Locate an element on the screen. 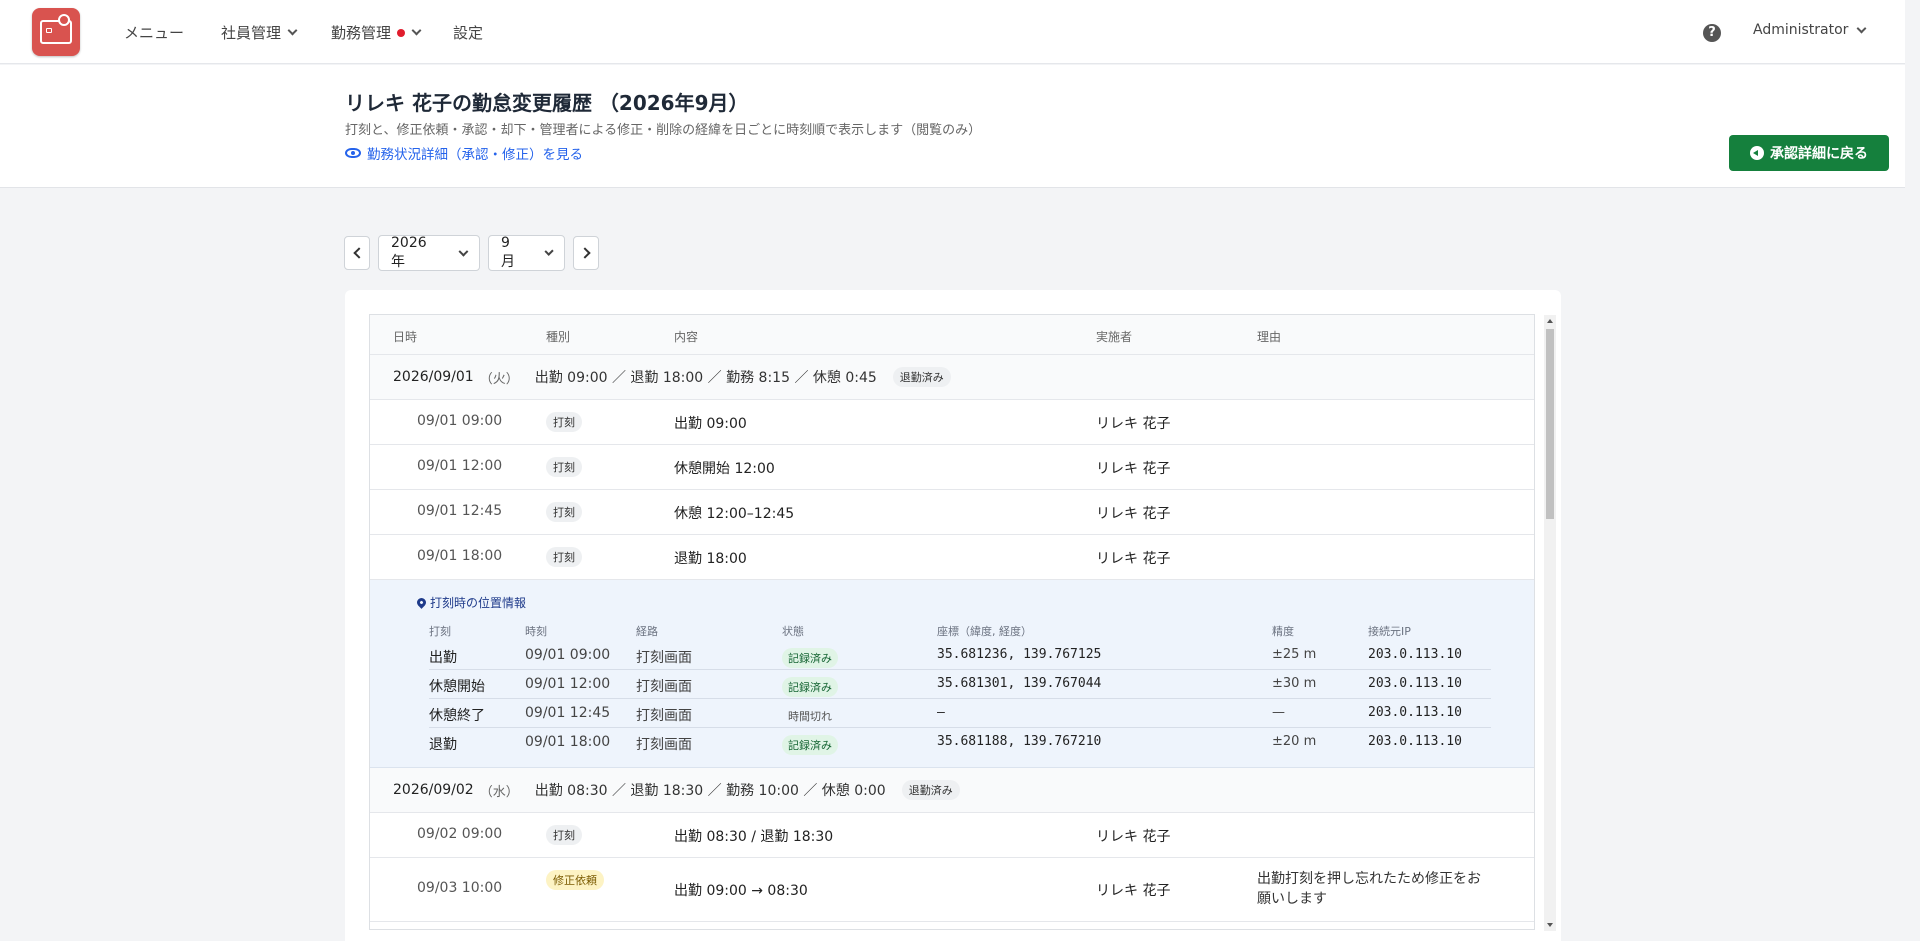 The width and height of the screenshot is (1920, 941). location-info-title: 打刻時の位置情報 is located at coordinates (471, 602).